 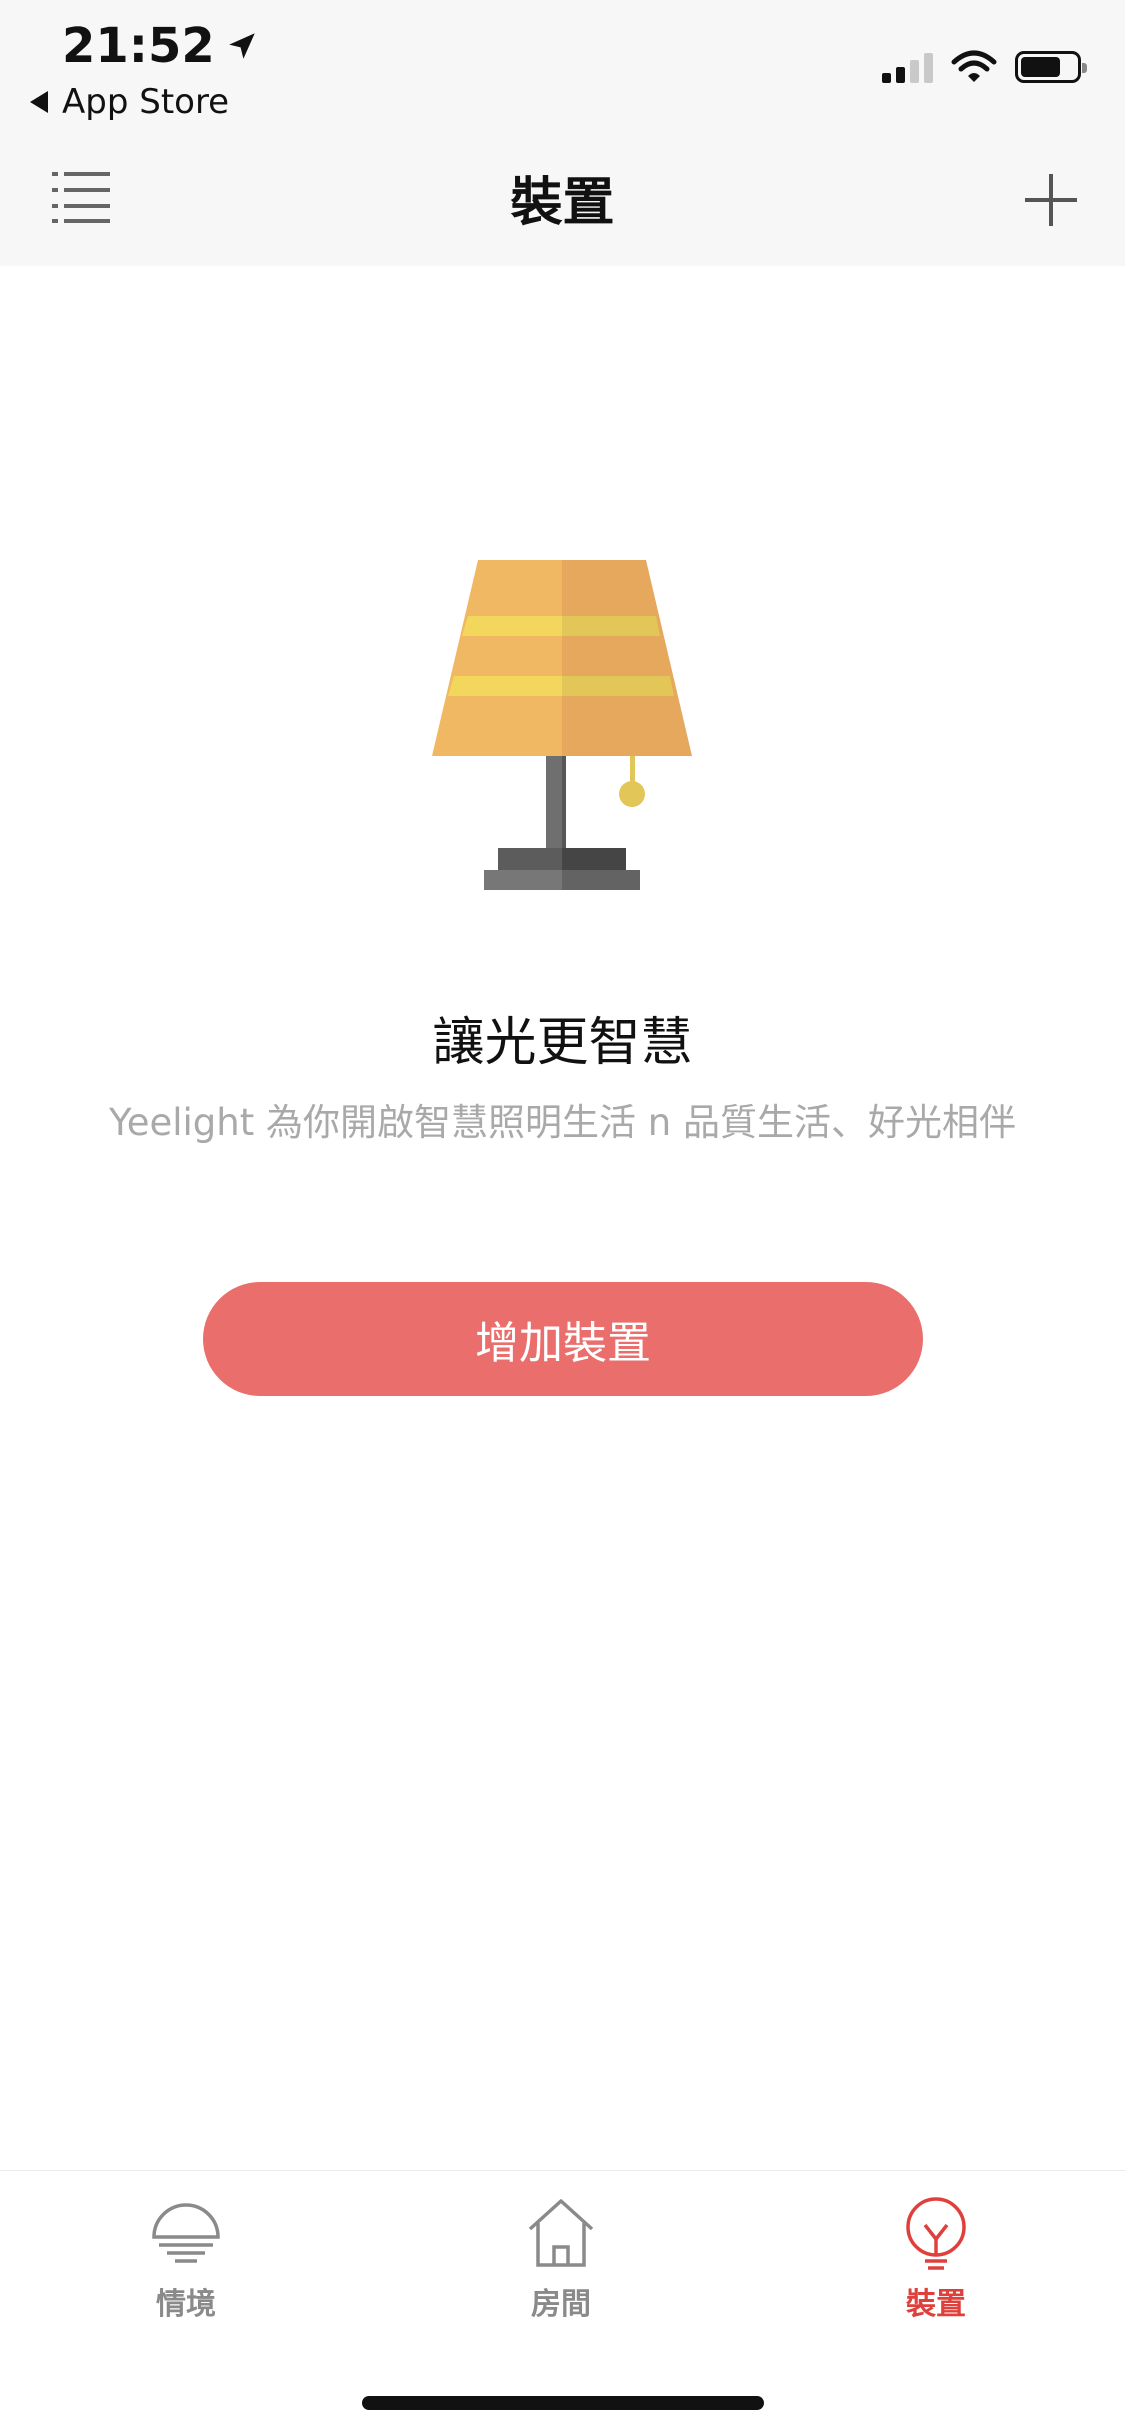 I want to click on add-device-plus-button, so click(x=1051, y=200).